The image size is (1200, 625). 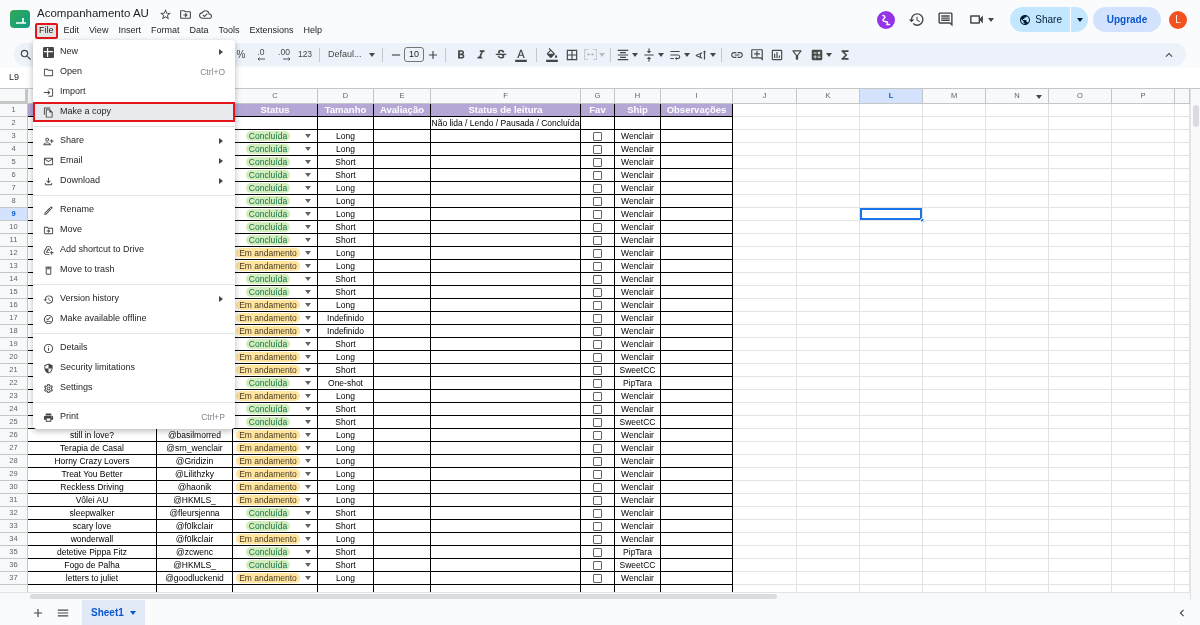 What do you see at coordinates (572, 54) in the screenshot?
I see `borders-icon` at bounding box center [572, 54].